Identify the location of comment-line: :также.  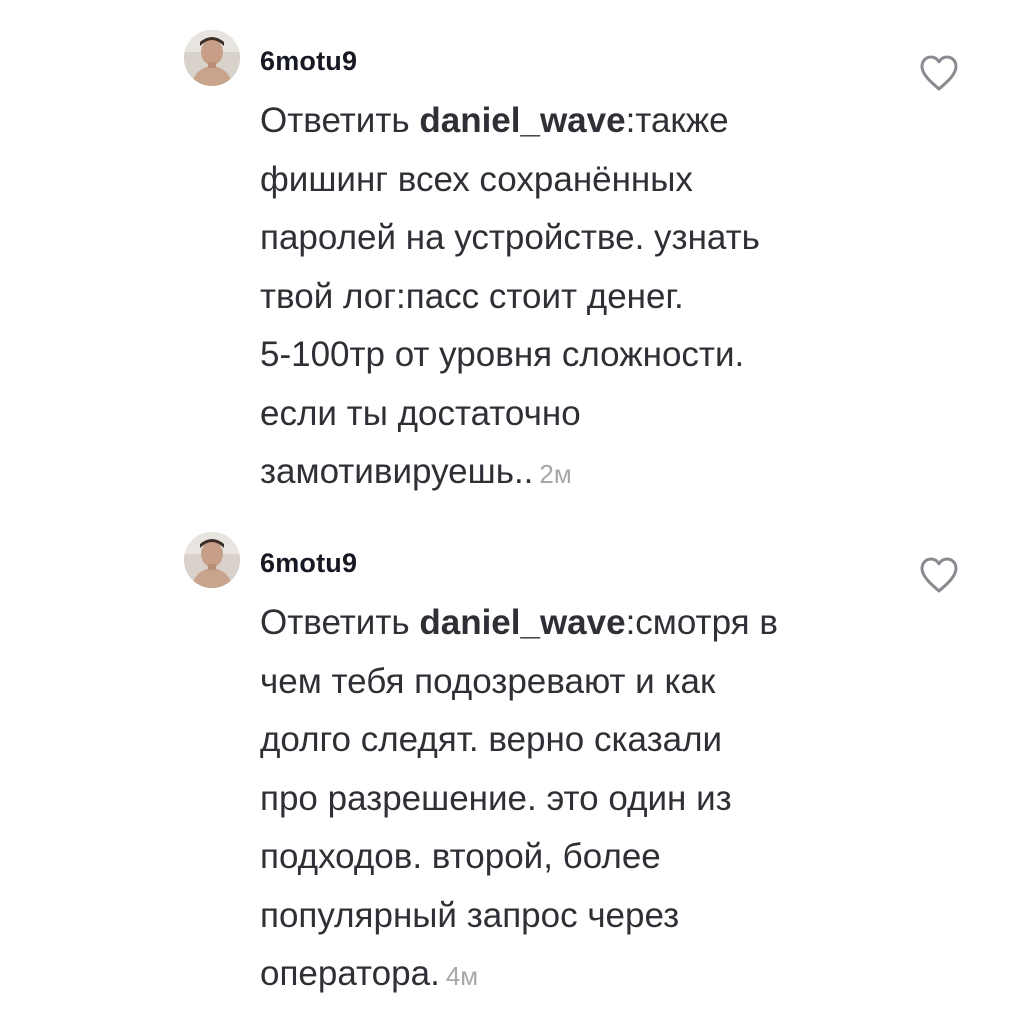
(677, 120).